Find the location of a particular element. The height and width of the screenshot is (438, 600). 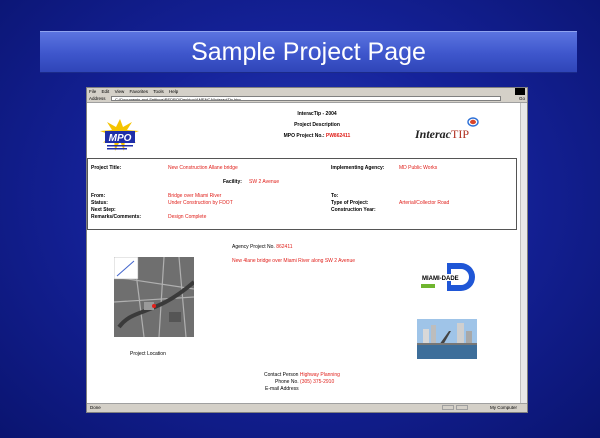

remarks-value: Design Complete is located at coordinates (187, 217).